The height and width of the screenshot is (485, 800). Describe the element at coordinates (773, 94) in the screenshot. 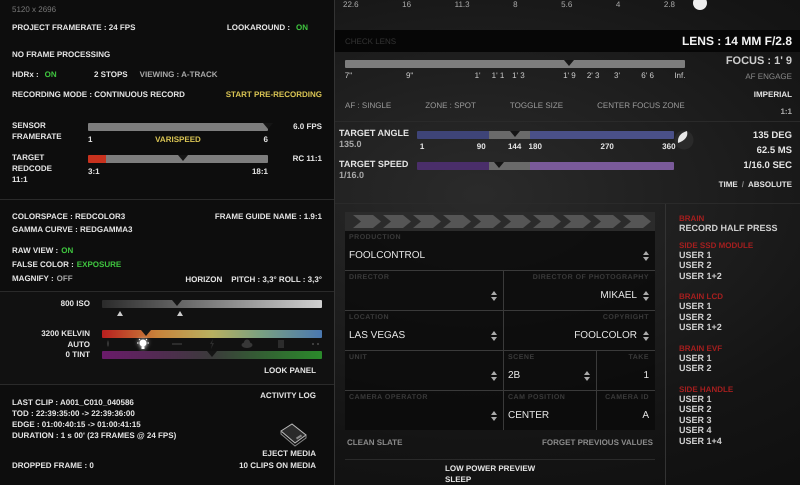

I see `units-button: IMPERIAL` at that location.